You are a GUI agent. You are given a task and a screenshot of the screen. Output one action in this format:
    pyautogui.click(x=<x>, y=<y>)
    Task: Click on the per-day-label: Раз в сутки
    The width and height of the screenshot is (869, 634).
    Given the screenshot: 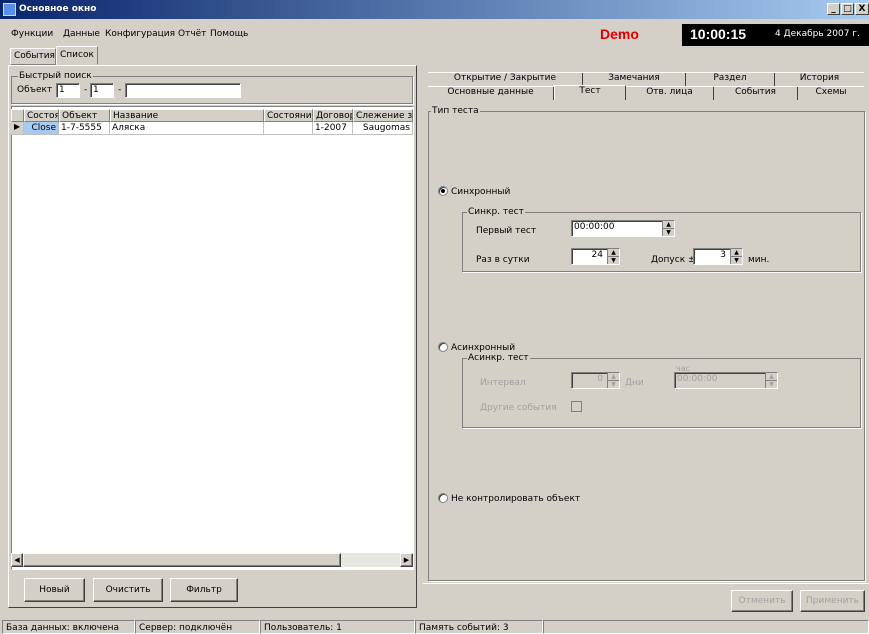 What is the action you would take?
    pyautogui.click(x=503, y=260)
    